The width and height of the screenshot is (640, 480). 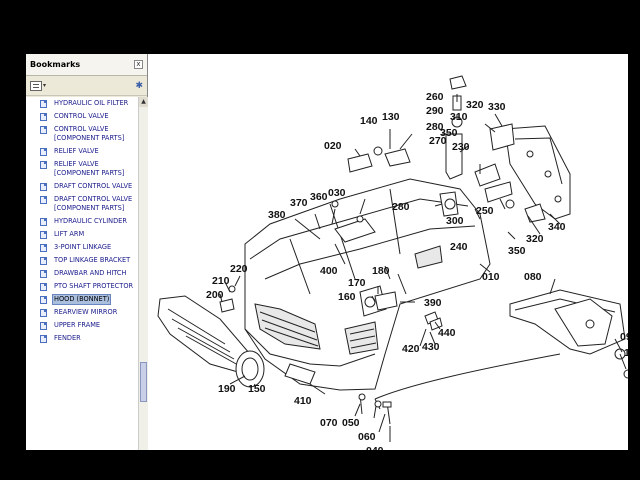 What do you see at coordinates (89, 168) in the screenshot?
I see `bookmark-label: RELIEF VALVE [COMPONENT PARTS]` at bounding box center [89, 168].